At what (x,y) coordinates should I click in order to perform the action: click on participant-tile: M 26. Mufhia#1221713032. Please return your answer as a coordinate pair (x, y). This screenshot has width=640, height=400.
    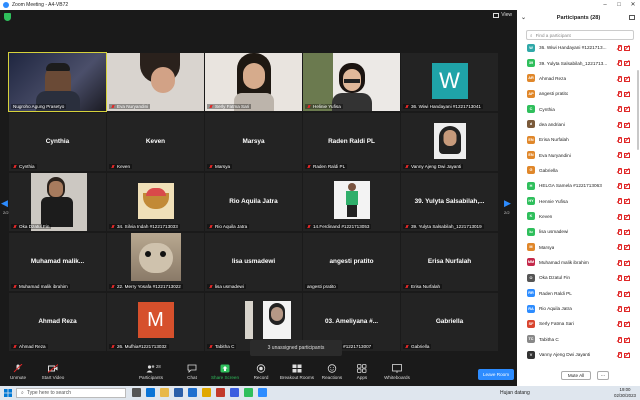
    Looking at the image, I should click on (155, 322).